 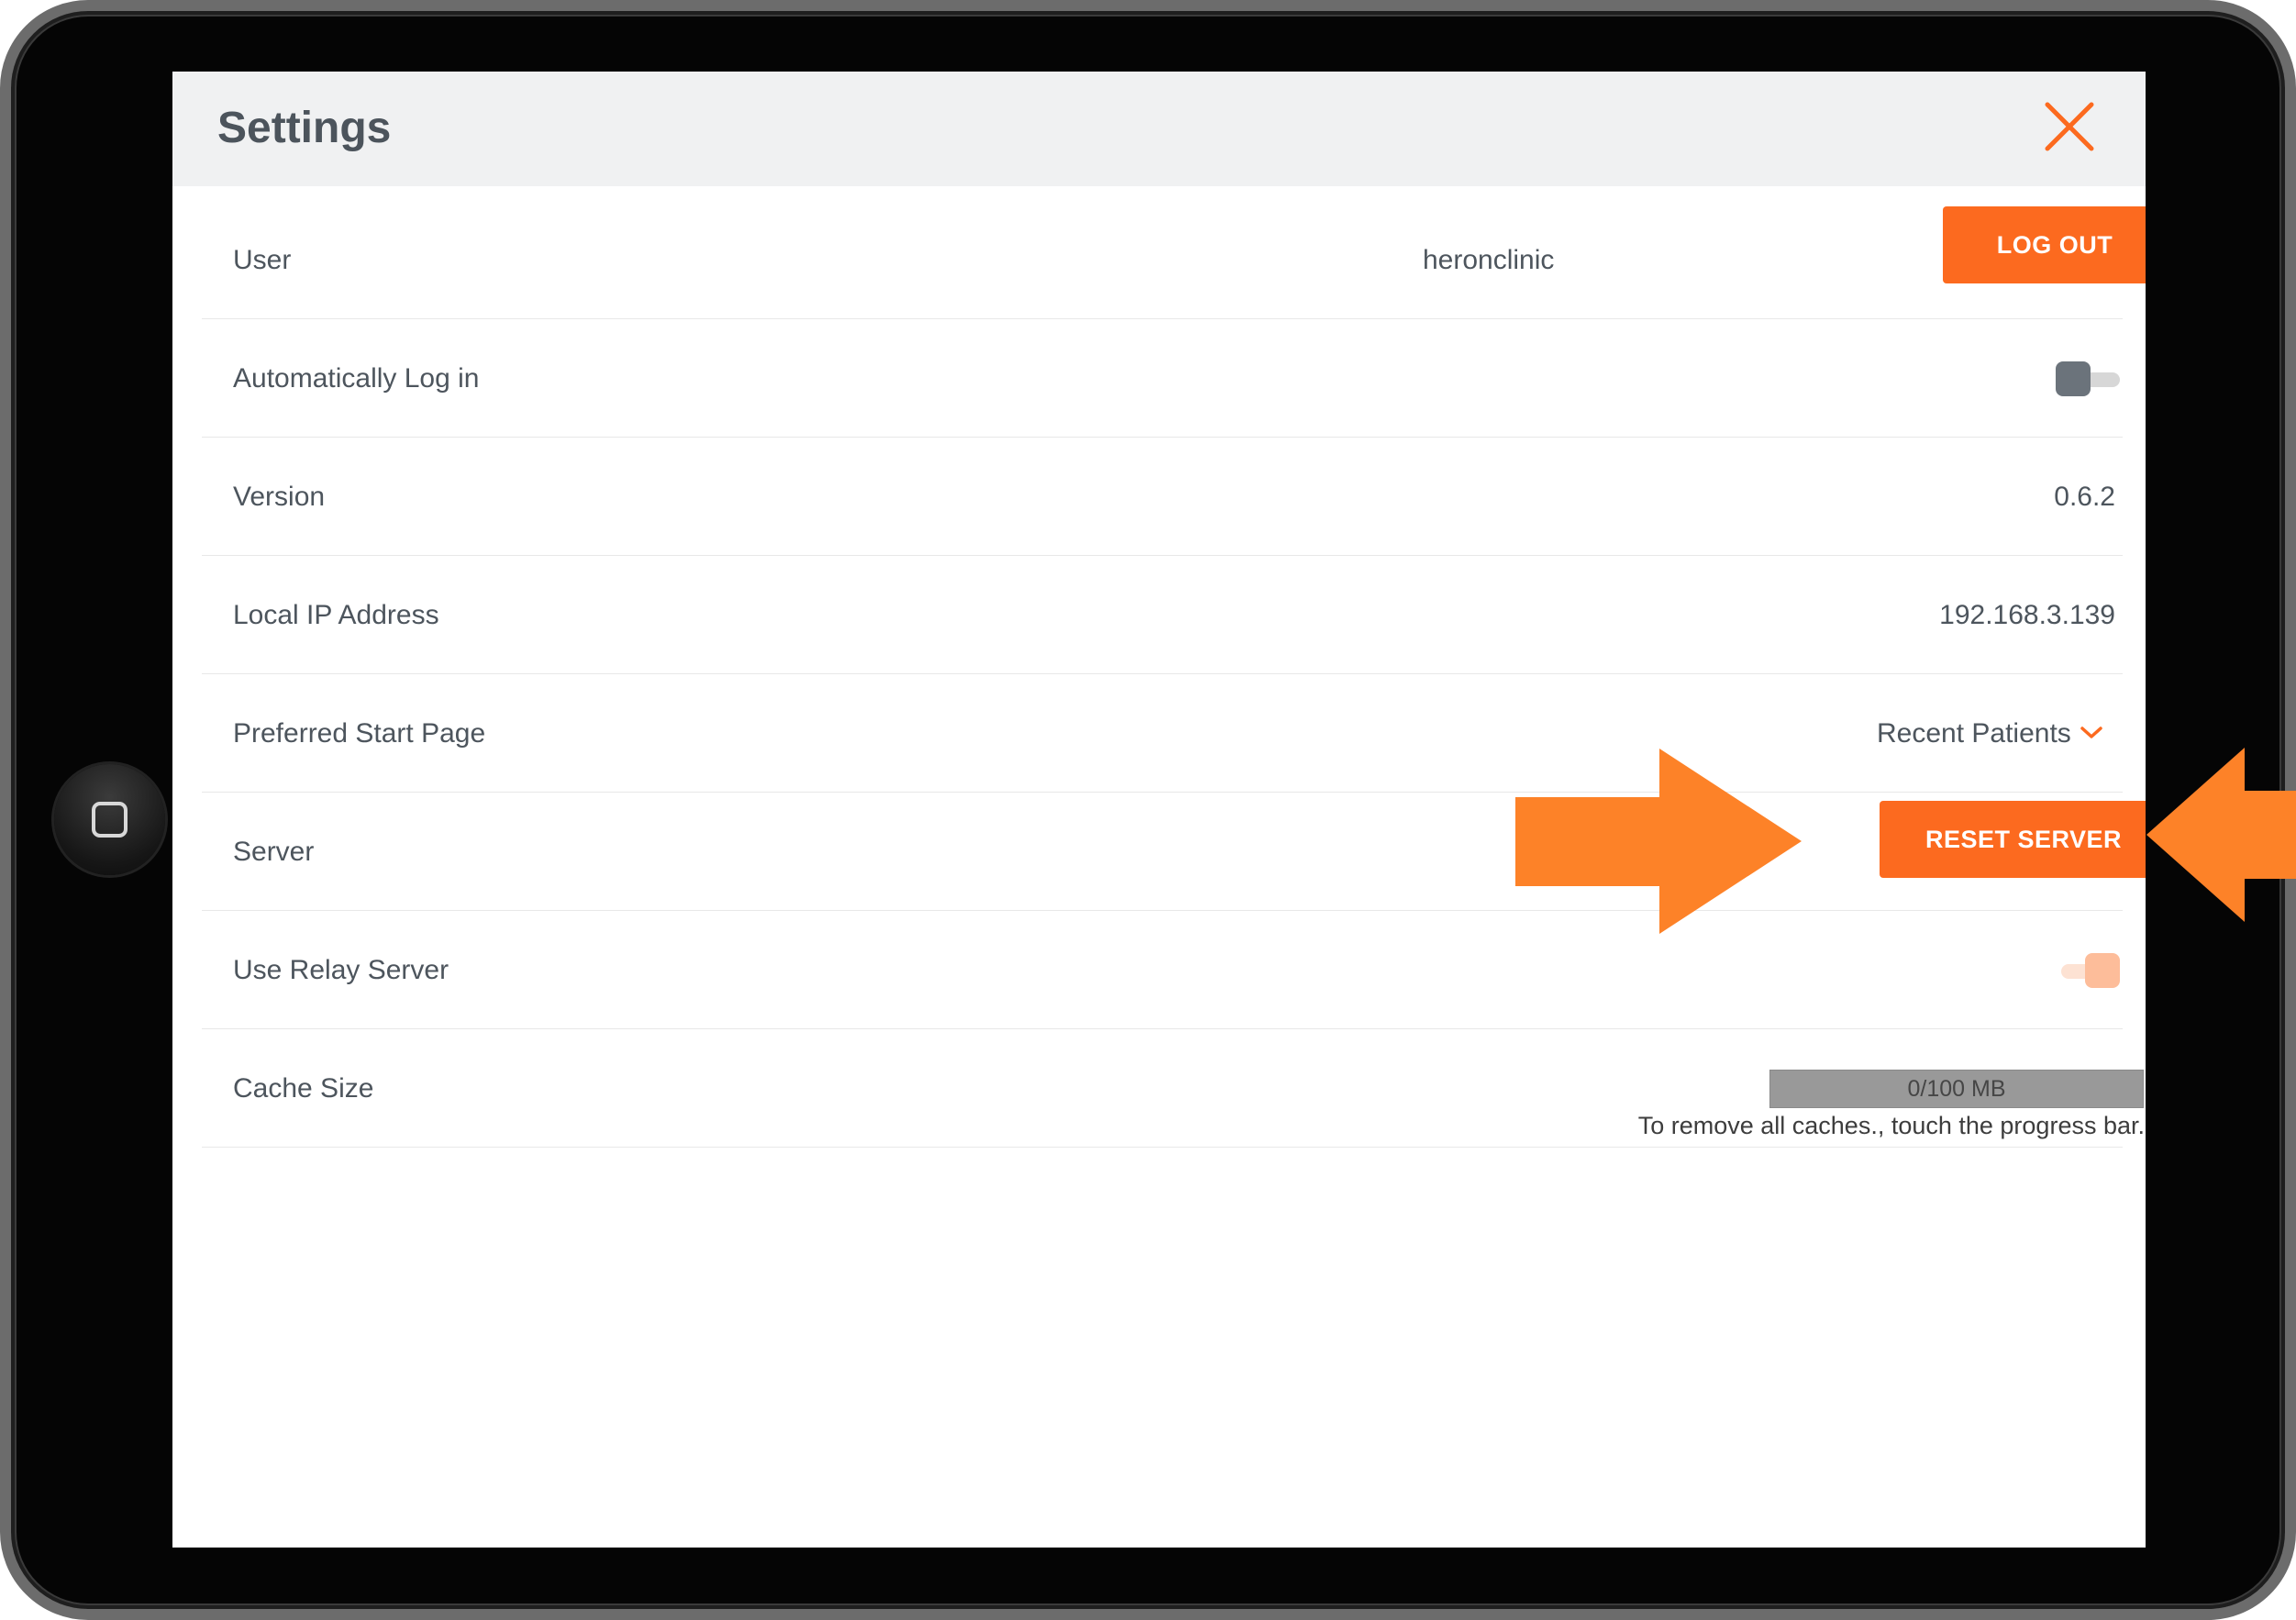 I want to click on row-label-server: Server, so click(x=274, y=852).